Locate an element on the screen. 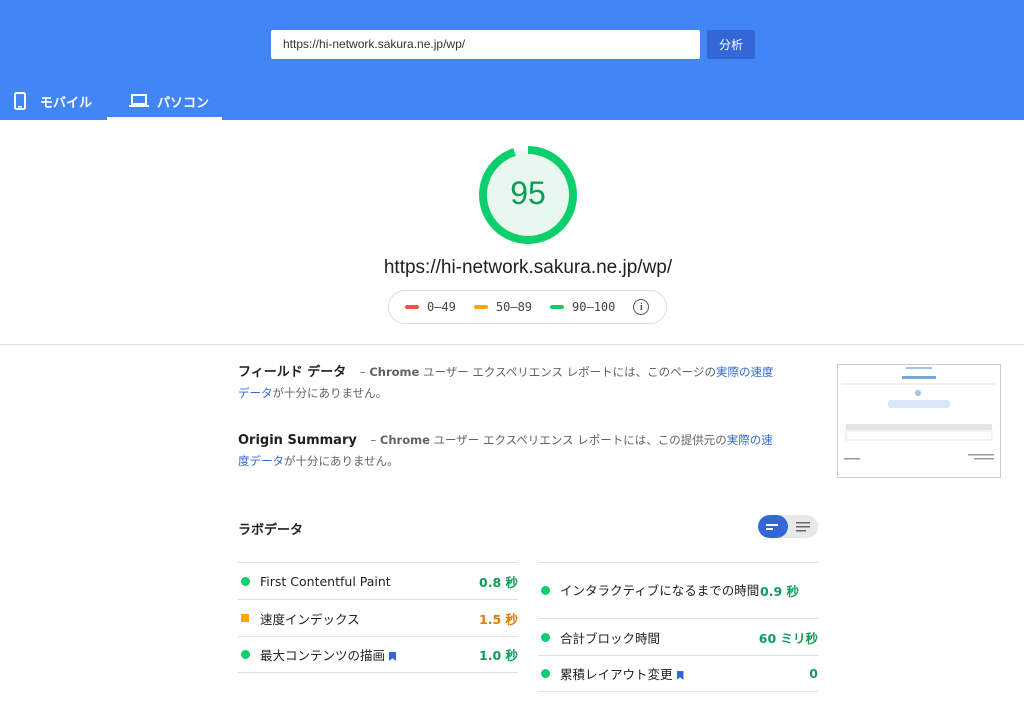  tab-mobile: モバイル is located at coordinates (53, 101).